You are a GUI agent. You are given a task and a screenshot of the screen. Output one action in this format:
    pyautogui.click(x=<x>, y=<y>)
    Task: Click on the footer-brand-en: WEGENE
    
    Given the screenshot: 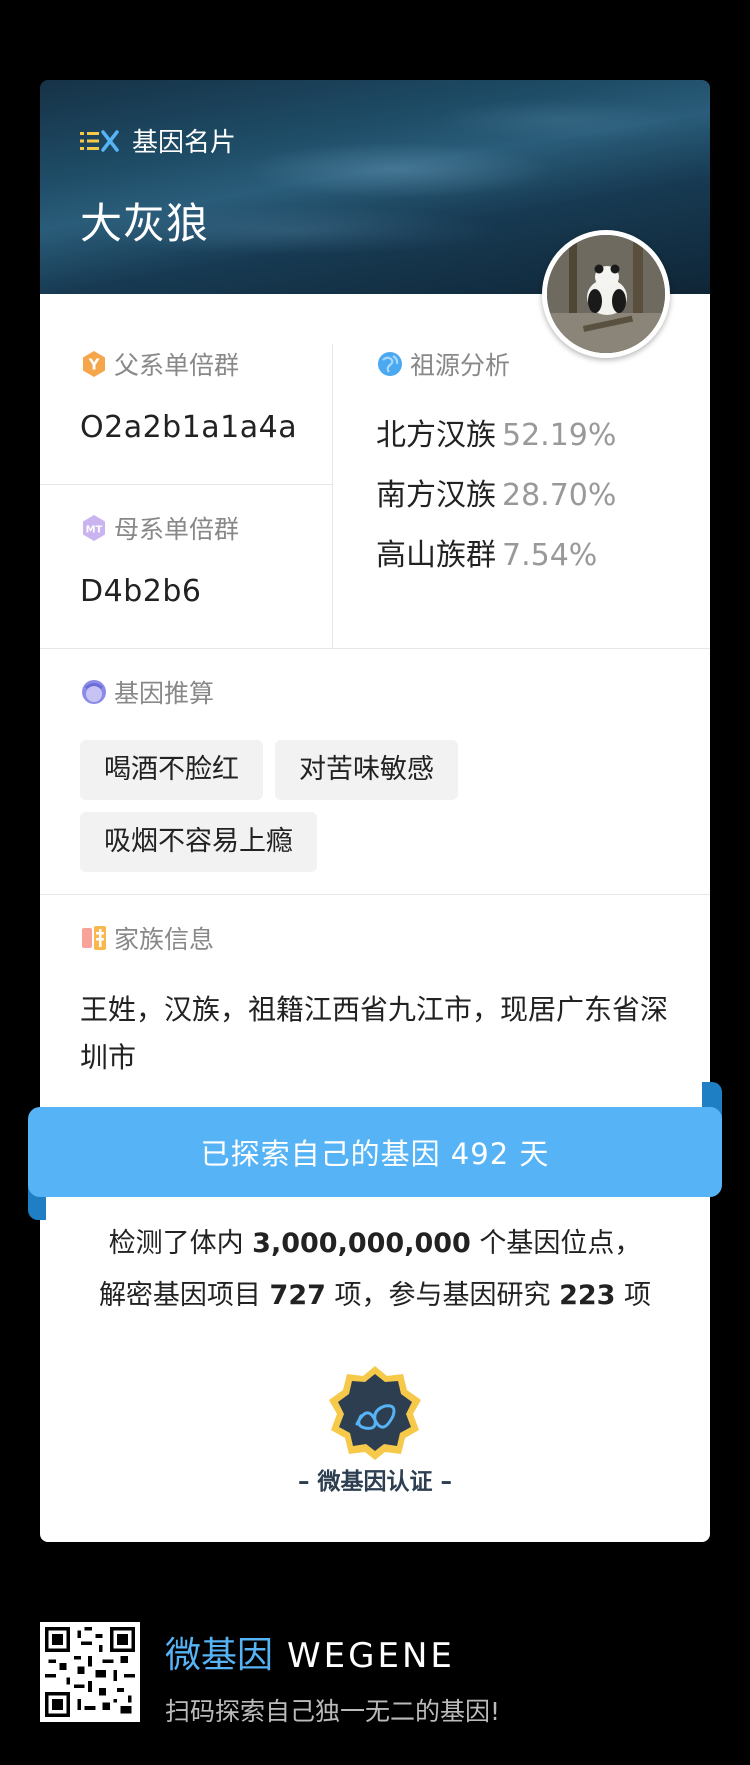 What is the action you would take?
    pyautogui.click(x=371, y=1656)
    